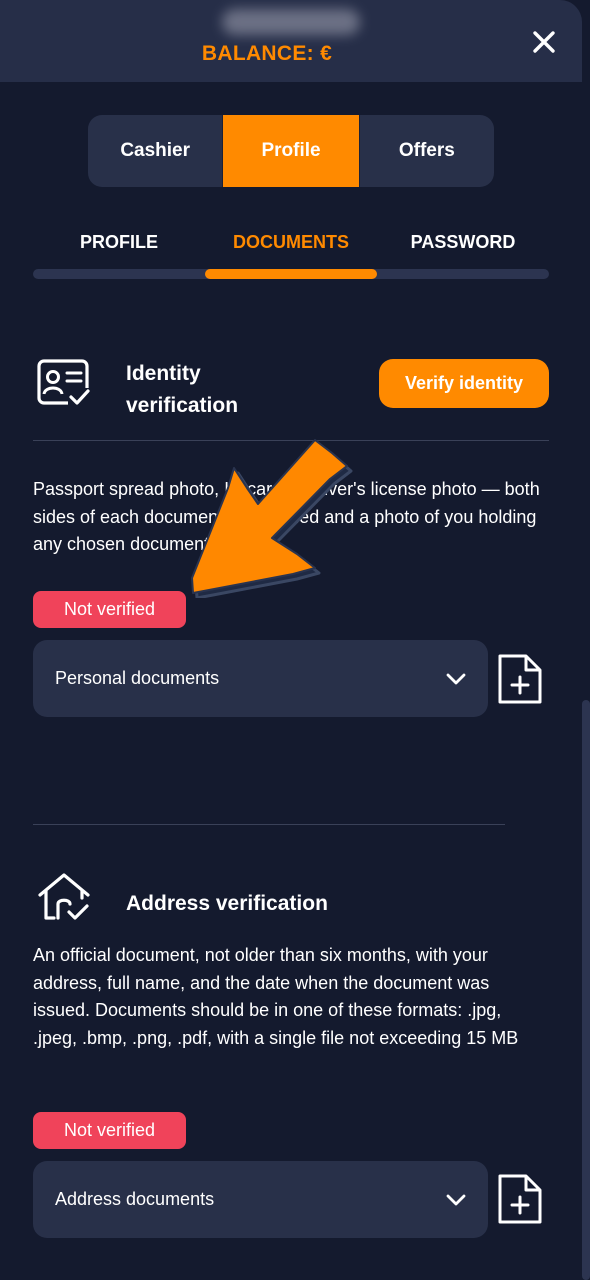 Image resolution: width=590 pixels, height=1280 pixels. What do you see at coordinates (109, 1130) in the screenshot?
I see `address-status-badge: Not verified` at bounding box center [109, 1130].